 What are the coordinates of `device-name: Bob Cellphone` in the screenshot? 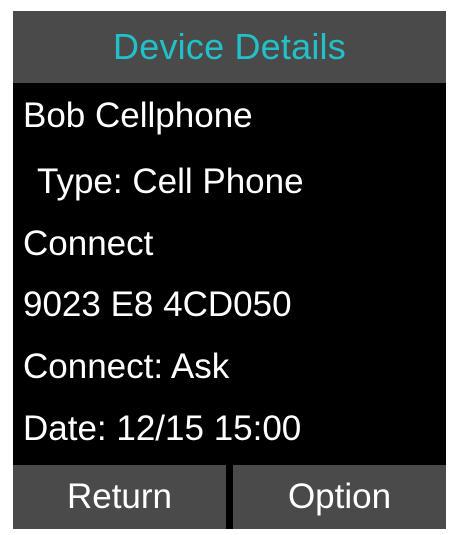 It's located at (138, 115).